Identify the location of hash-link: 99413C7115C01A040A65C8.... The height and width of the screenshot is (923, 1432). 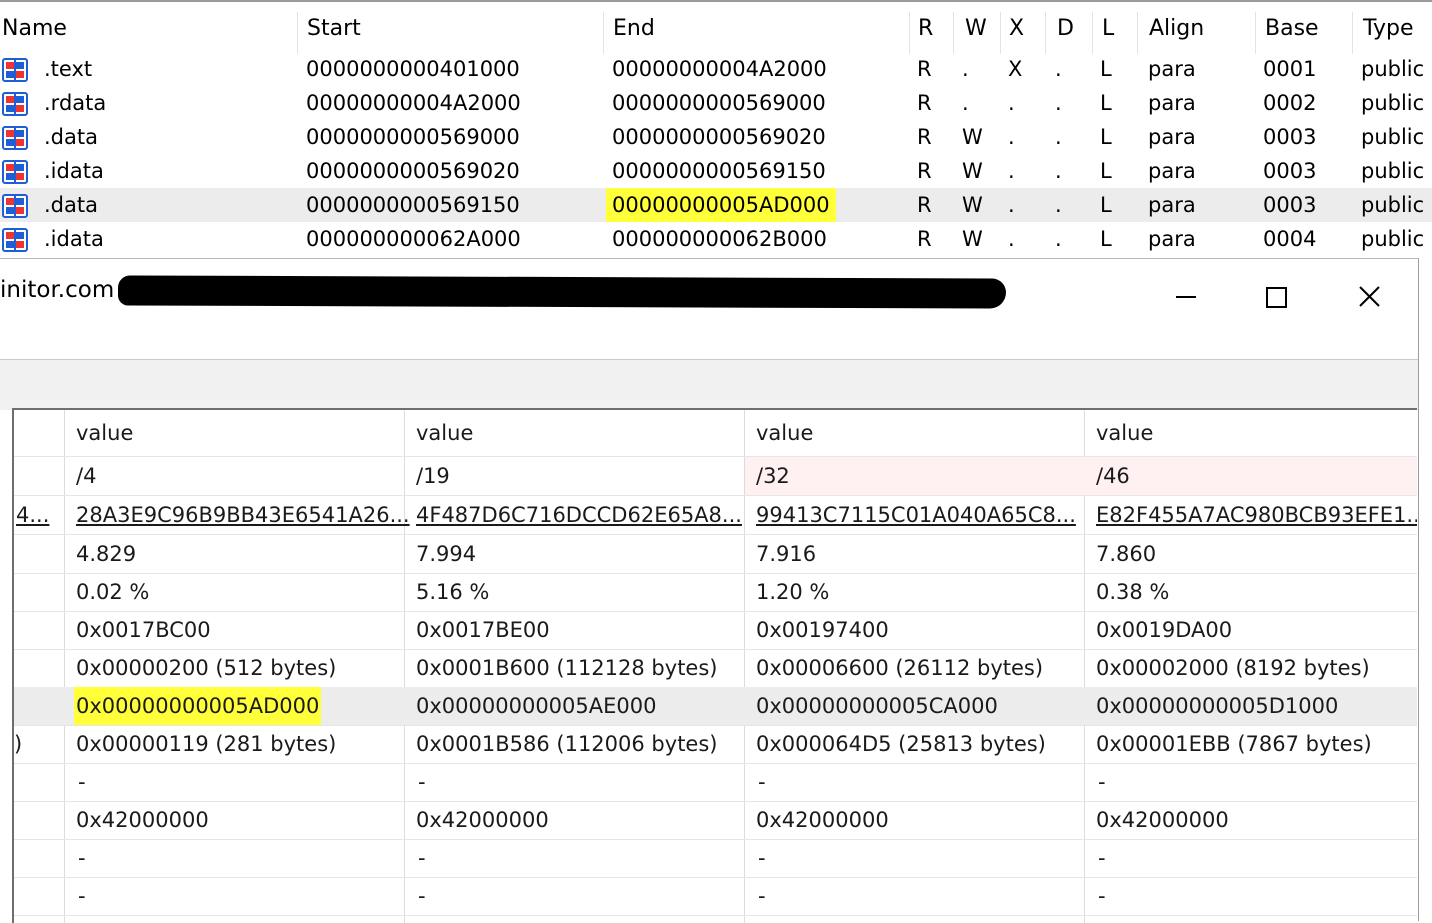
(916, 515).